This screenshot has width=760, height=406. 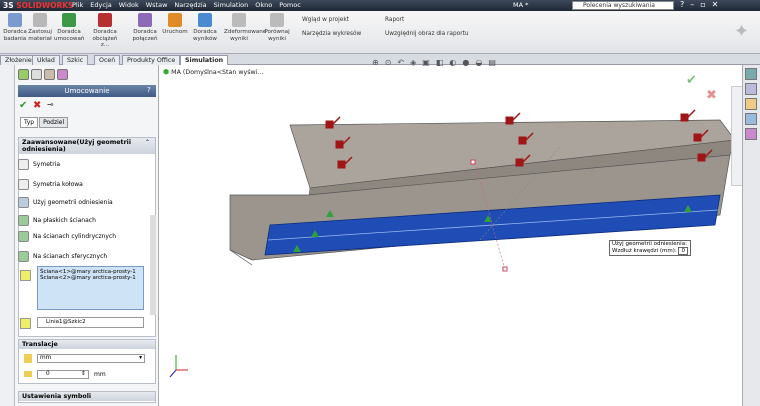 What do you see at coordinates (151, 60) in the screenshot?
I see `tab-office: Produkty Office` at bounding box center [151, 60].